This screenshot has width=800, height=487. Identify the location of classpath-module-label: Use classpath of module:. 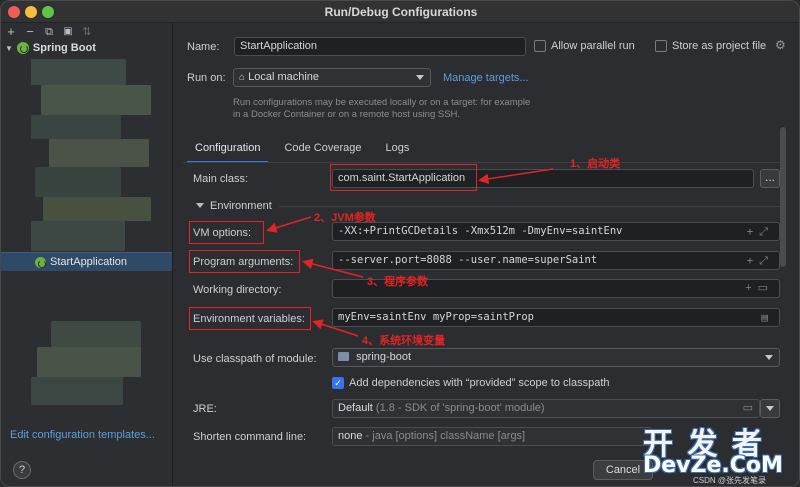
(255, 359).